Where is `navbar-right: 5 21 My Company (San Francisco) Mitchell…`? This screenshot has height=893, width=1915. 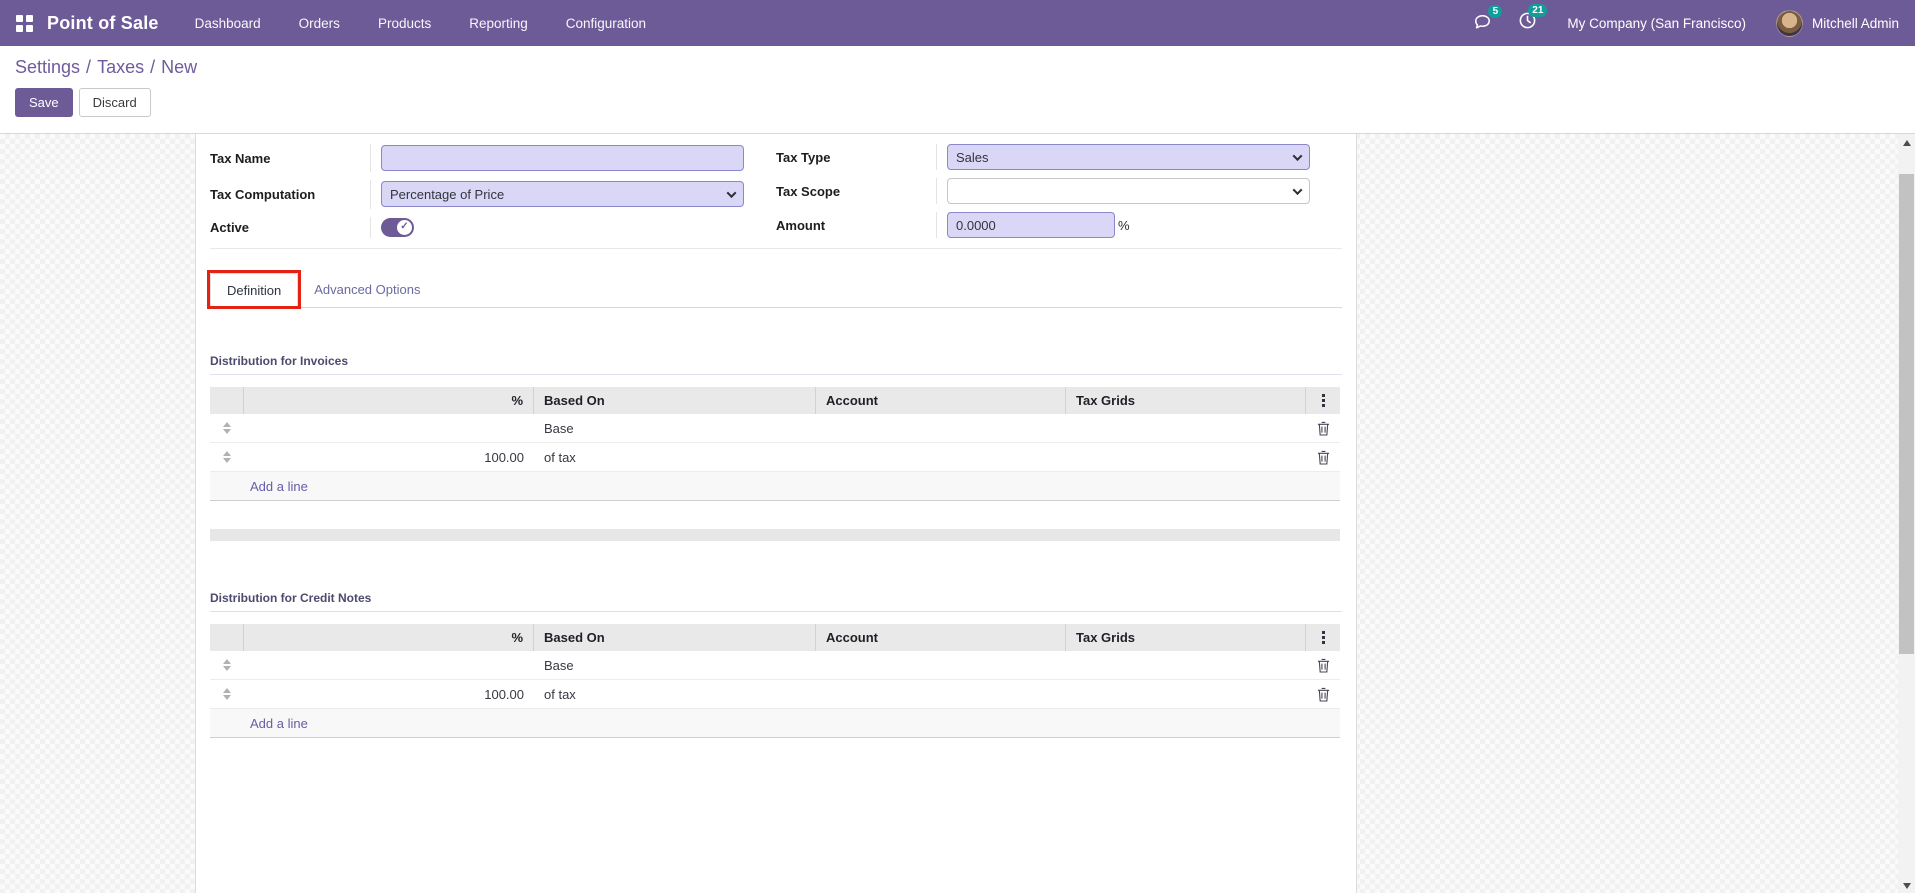
navbar-right: 5 21 My Company (San Francisco) Mitchell… is located at coordinates (1673, 20).